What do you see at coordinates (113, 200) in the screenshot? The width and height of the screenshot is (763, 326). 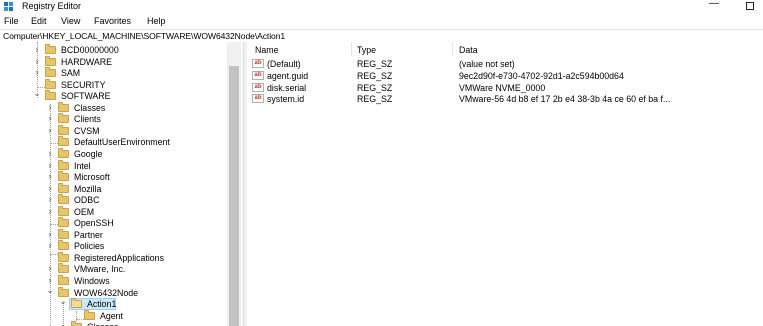 I see `tree-node: › ODBC` at bounding box center [113, 200].